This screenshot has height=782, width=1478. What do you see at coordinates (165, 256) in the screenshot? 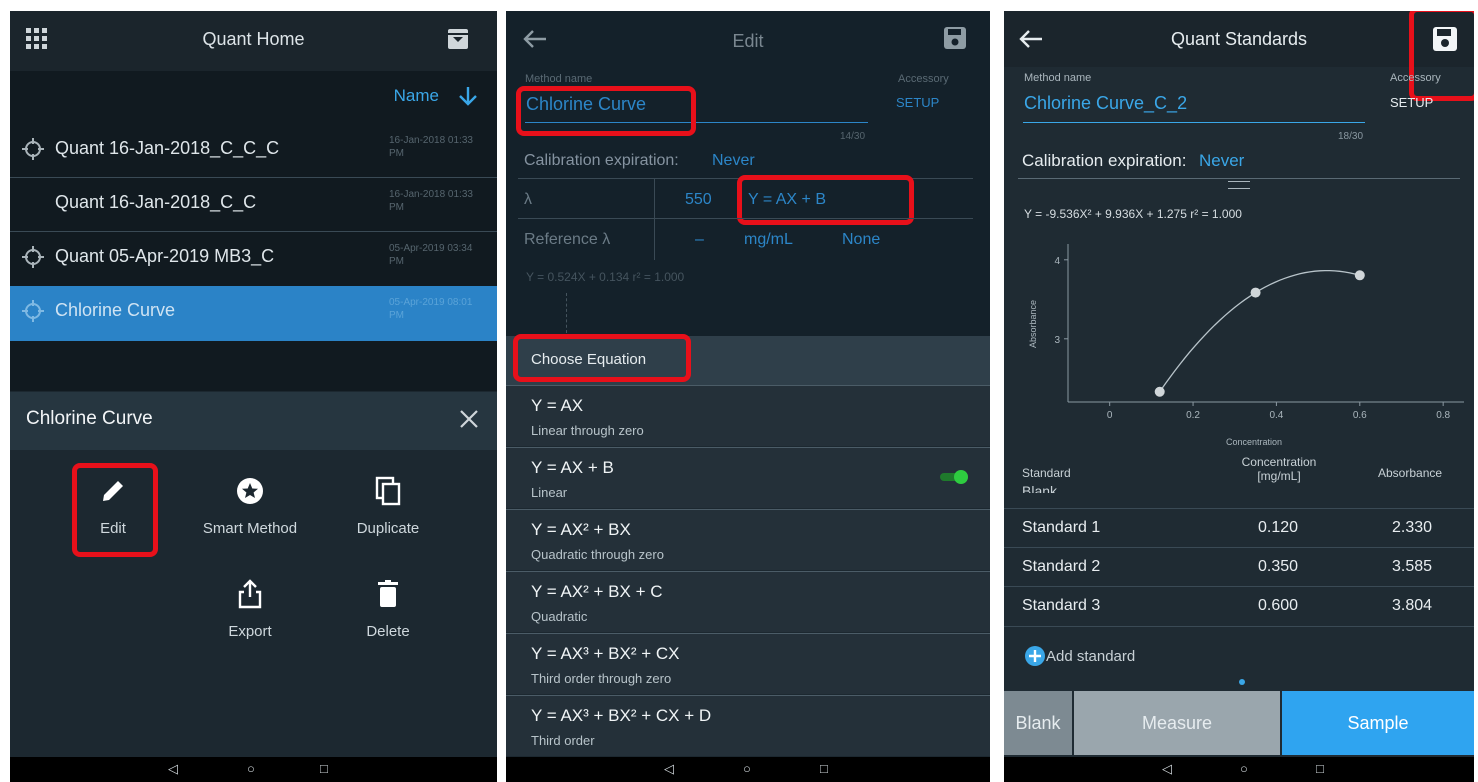
I see `list-item-name: Quant 05-Apr-2019 MB3_C` at bounding box center [165, 256].